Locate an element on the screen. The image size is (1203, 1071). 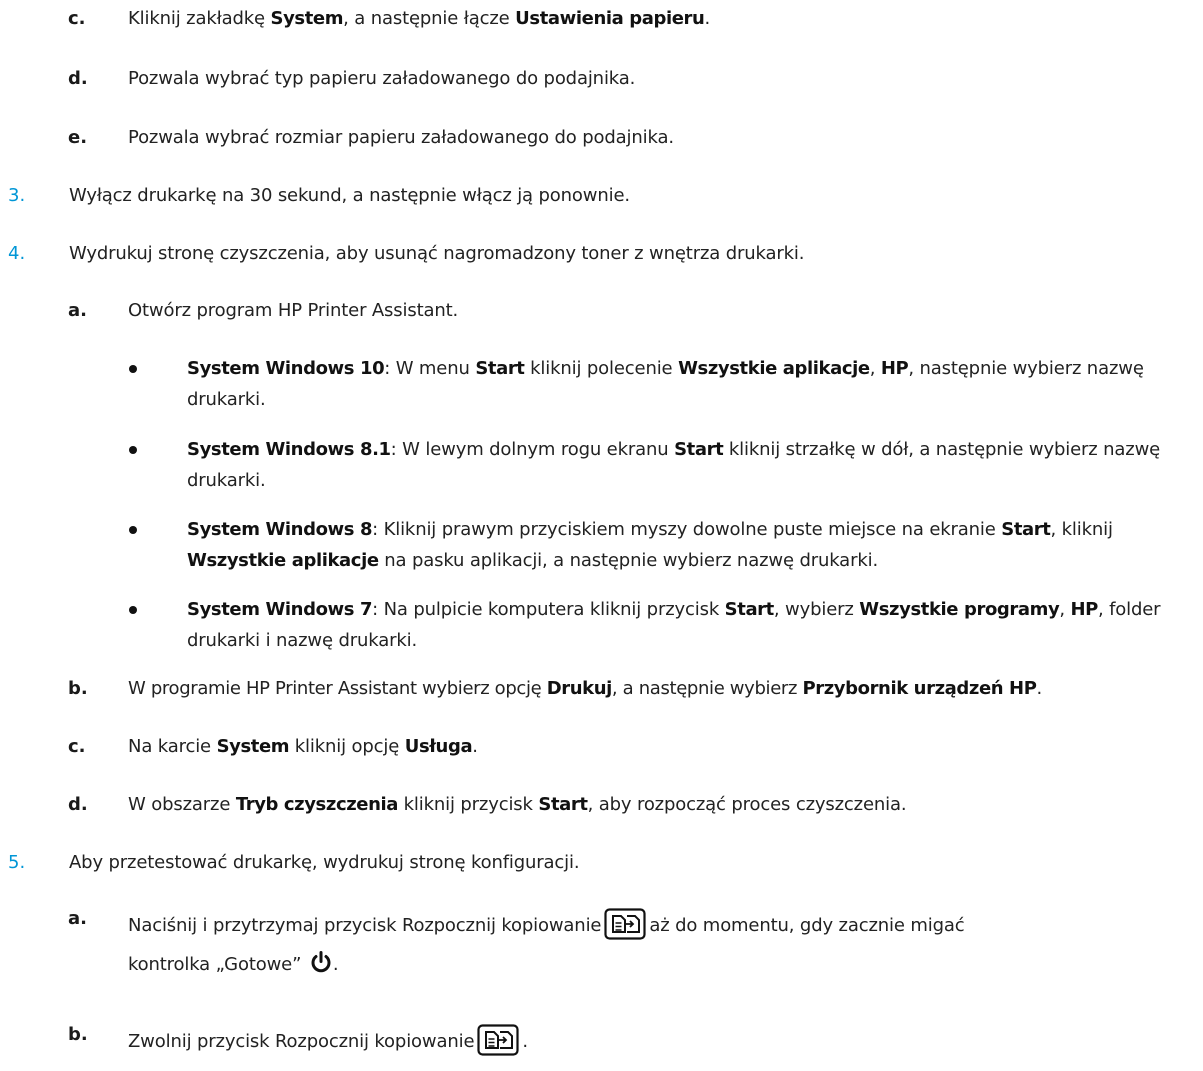
text-run: Kliknij zakładkę is located at coordinates (199, 18).